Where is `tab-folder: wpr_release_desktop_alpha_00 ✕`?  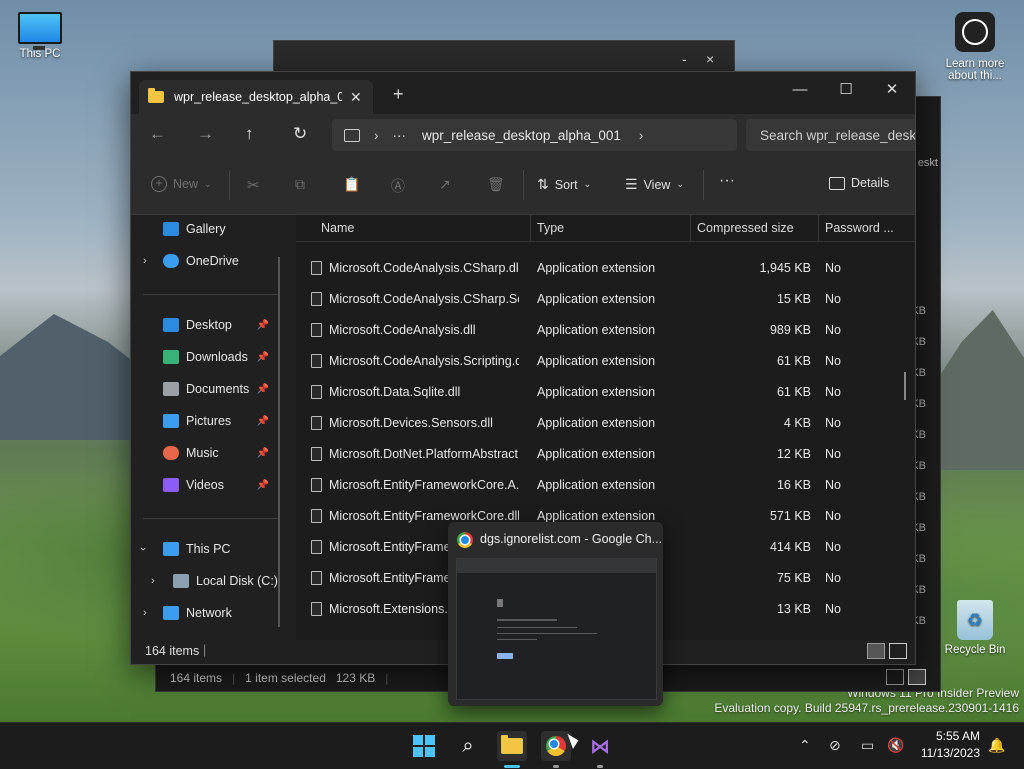 tab-folder: wpr_release_desktop_alpha_00 ✕ is located at coordinates (256, 97).